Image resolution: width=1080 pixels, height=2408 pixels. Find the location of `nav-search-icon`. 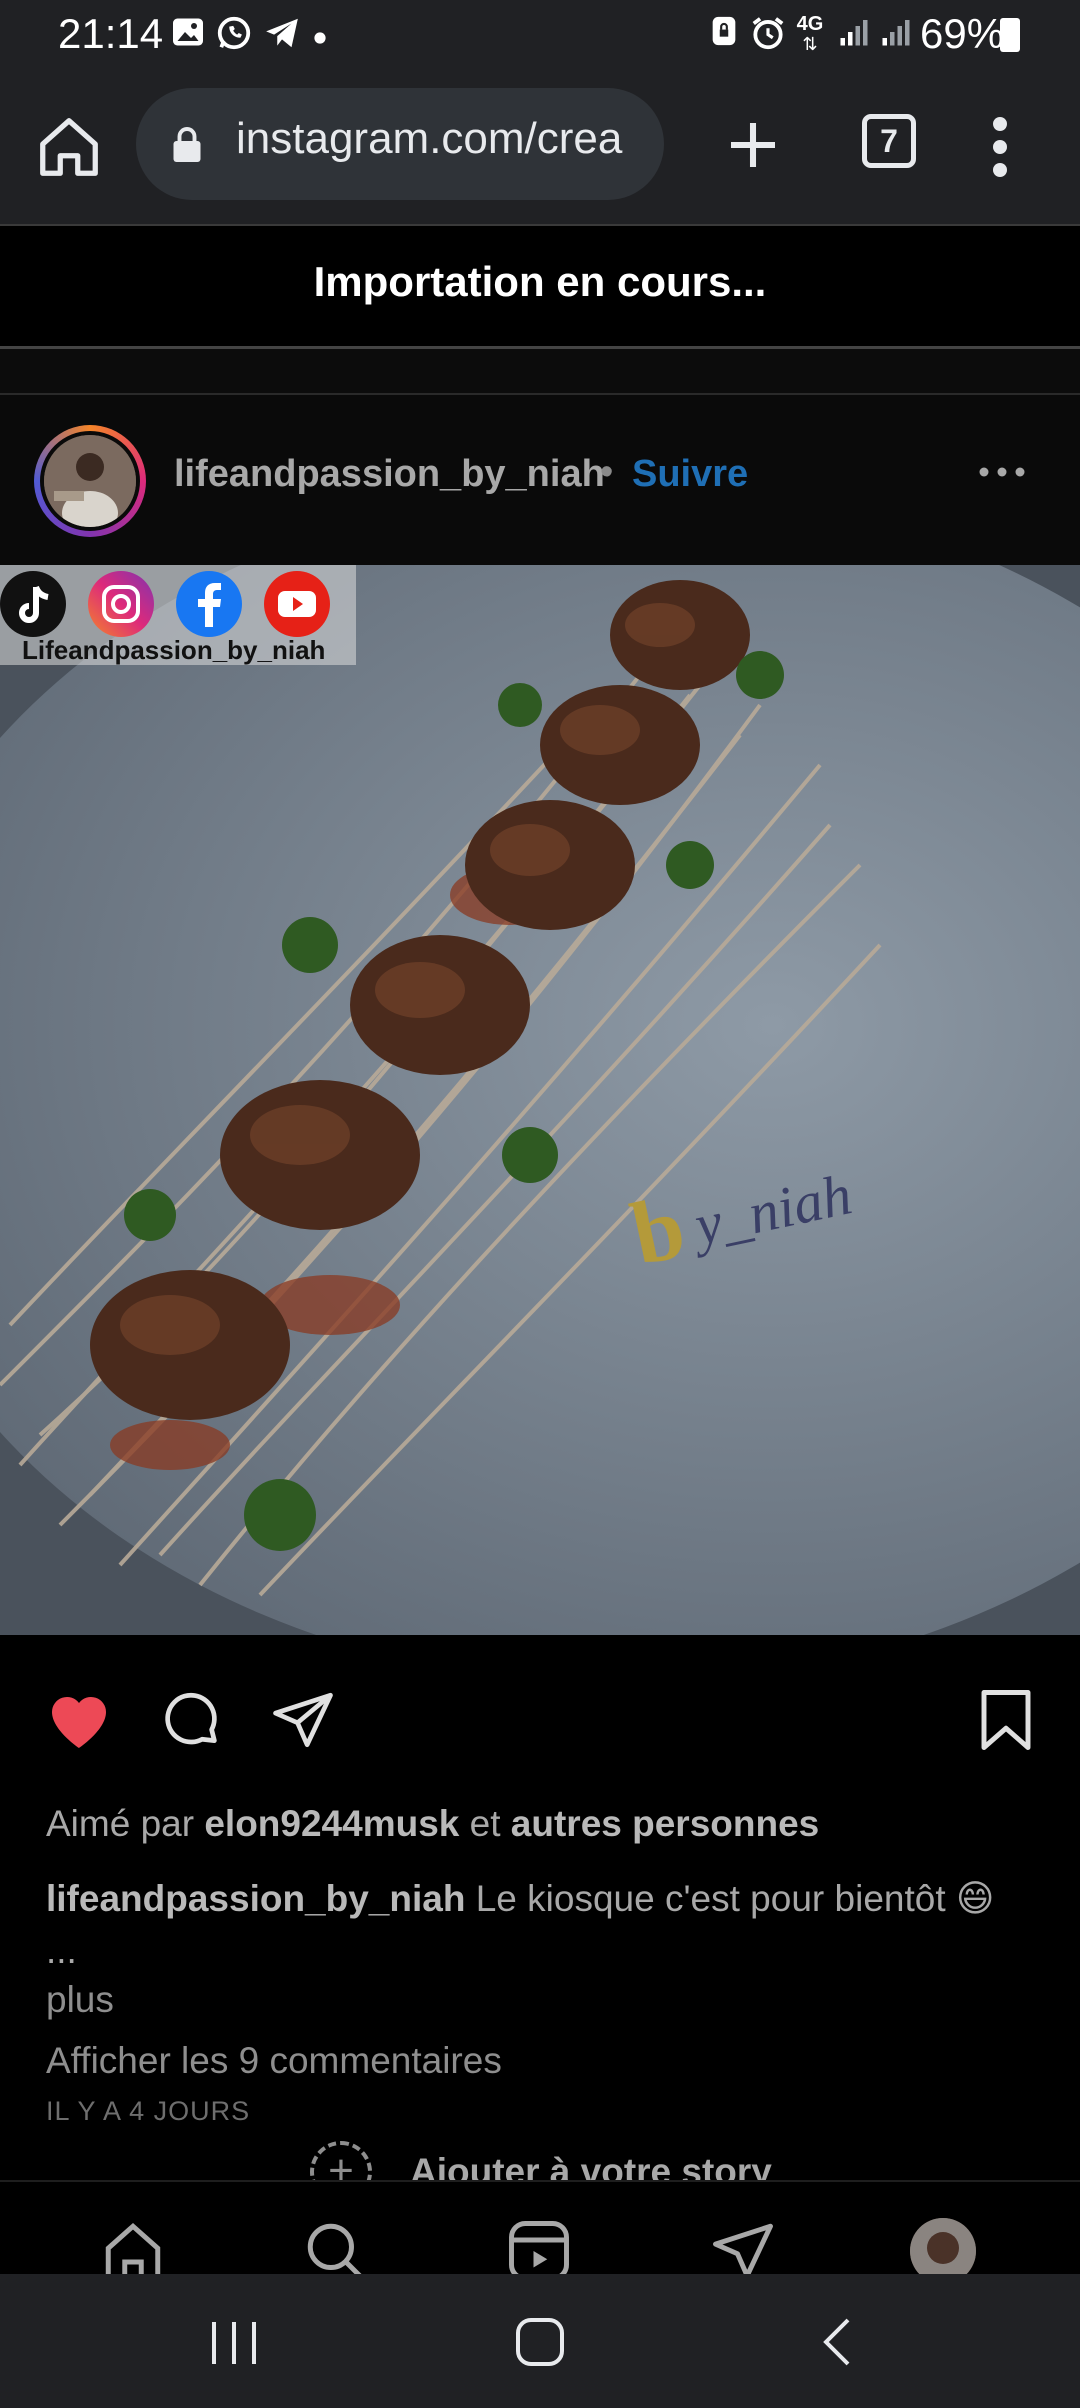

nav-search-icon is located at coordinates (335, 2246).